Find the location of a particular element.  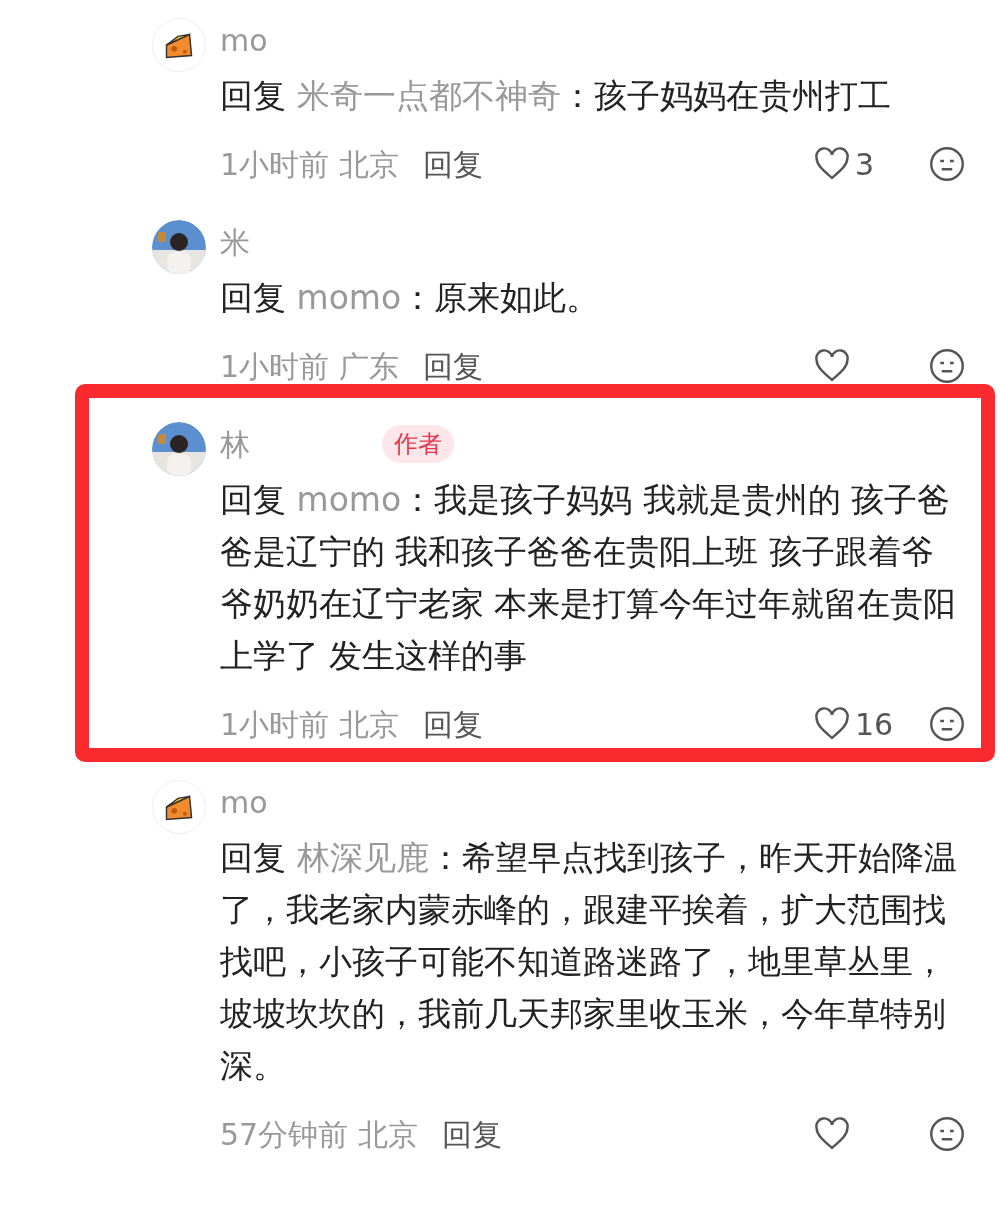

author-badge: 作者 is located at coordinates (418, 444).